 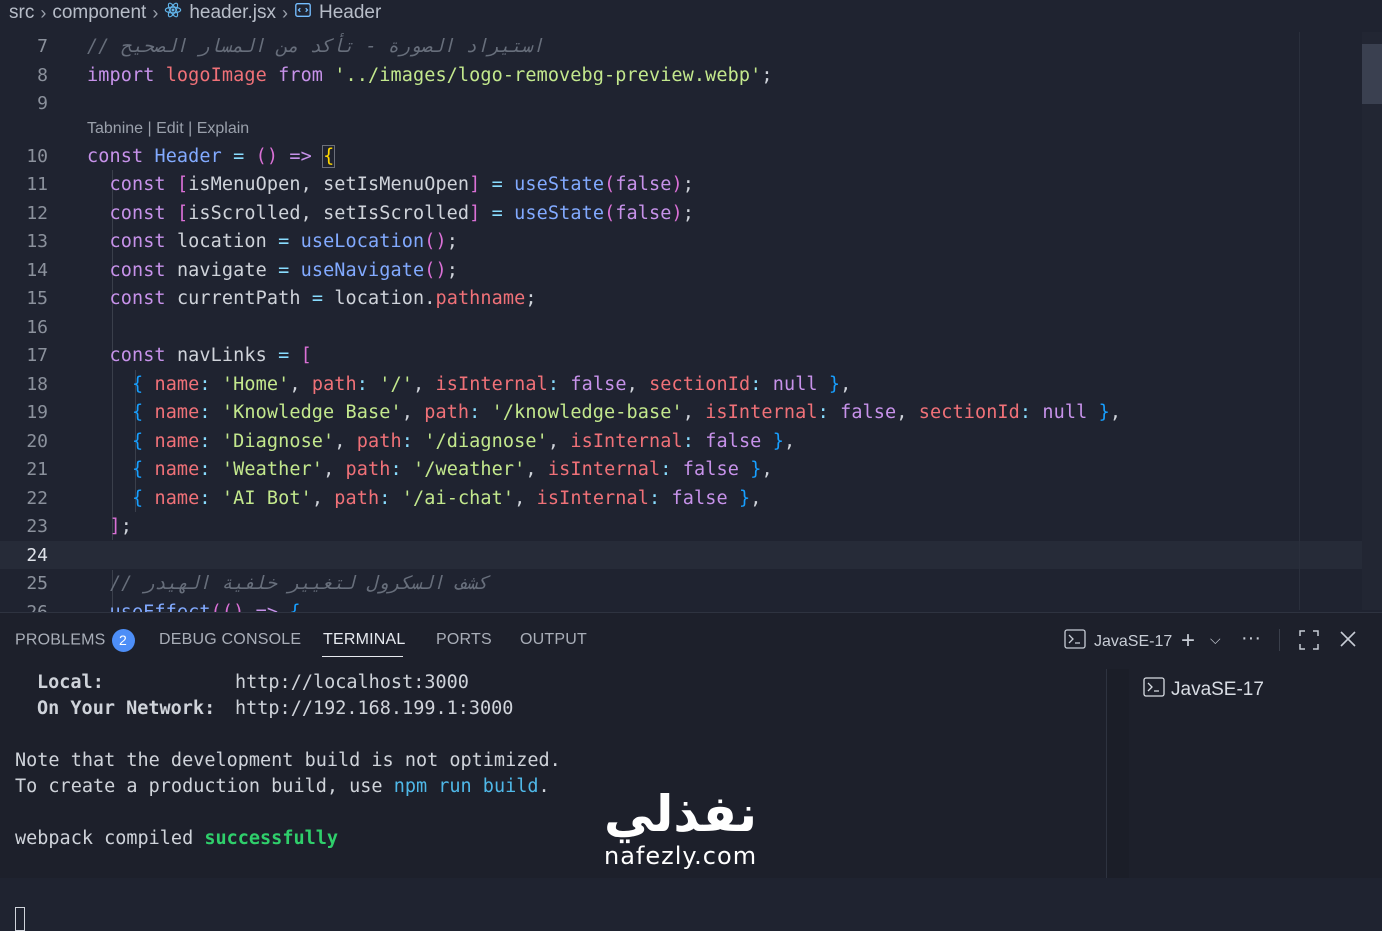 What do you see at coordinates (37, 384) in the screenshot?
I see `line-number: 18` at bounding box center [37, 384].